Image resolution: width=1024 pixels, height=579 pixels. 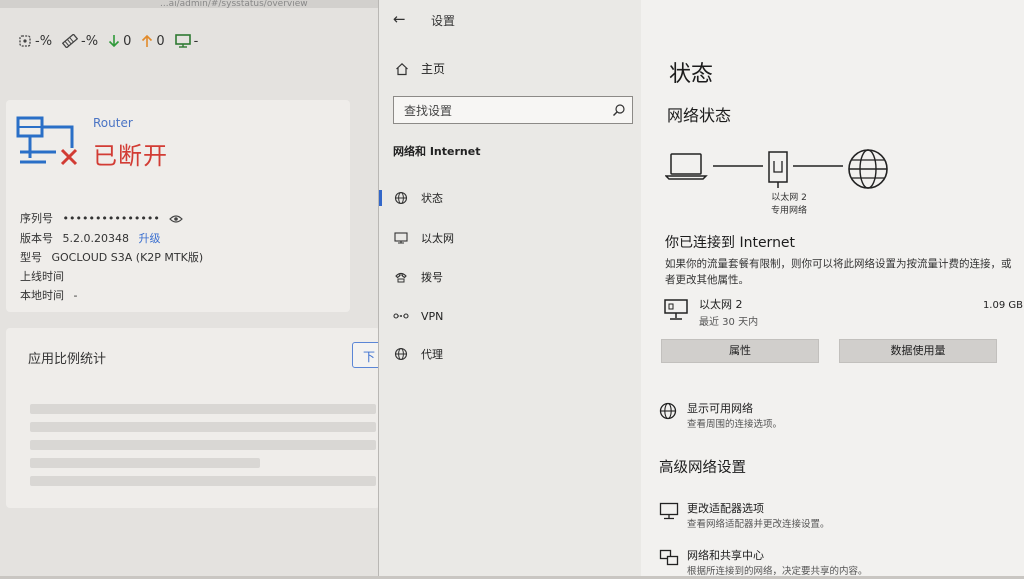 What do you see at coordinates (75, 295) in the screenshot?
I see `local-time-value: -` at bounding box center [75, 295].